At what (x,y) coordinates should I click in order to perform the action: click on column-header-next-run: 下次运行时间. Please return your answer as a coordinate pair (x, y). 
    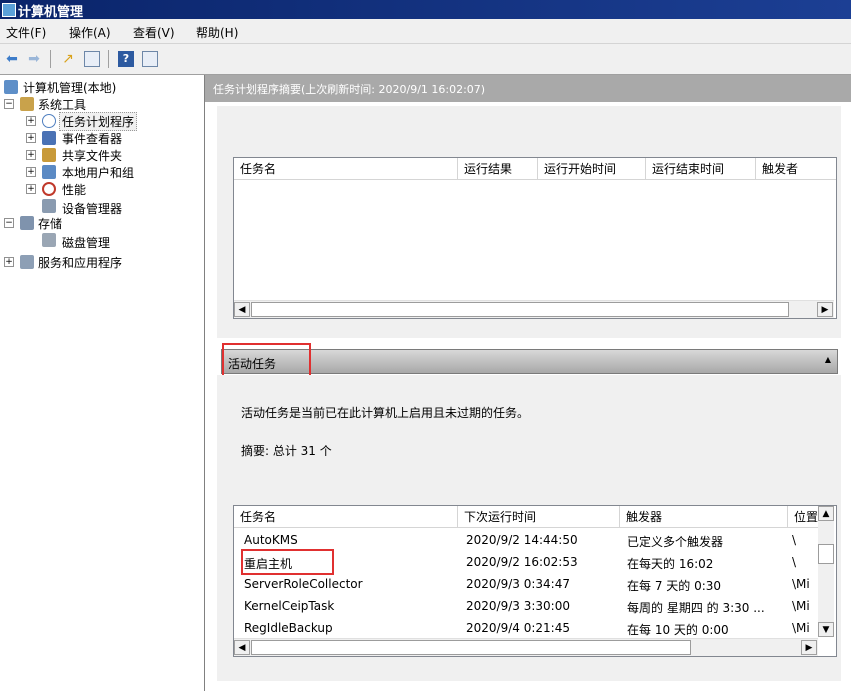
    Looking at the image, I should click on (539, 517).